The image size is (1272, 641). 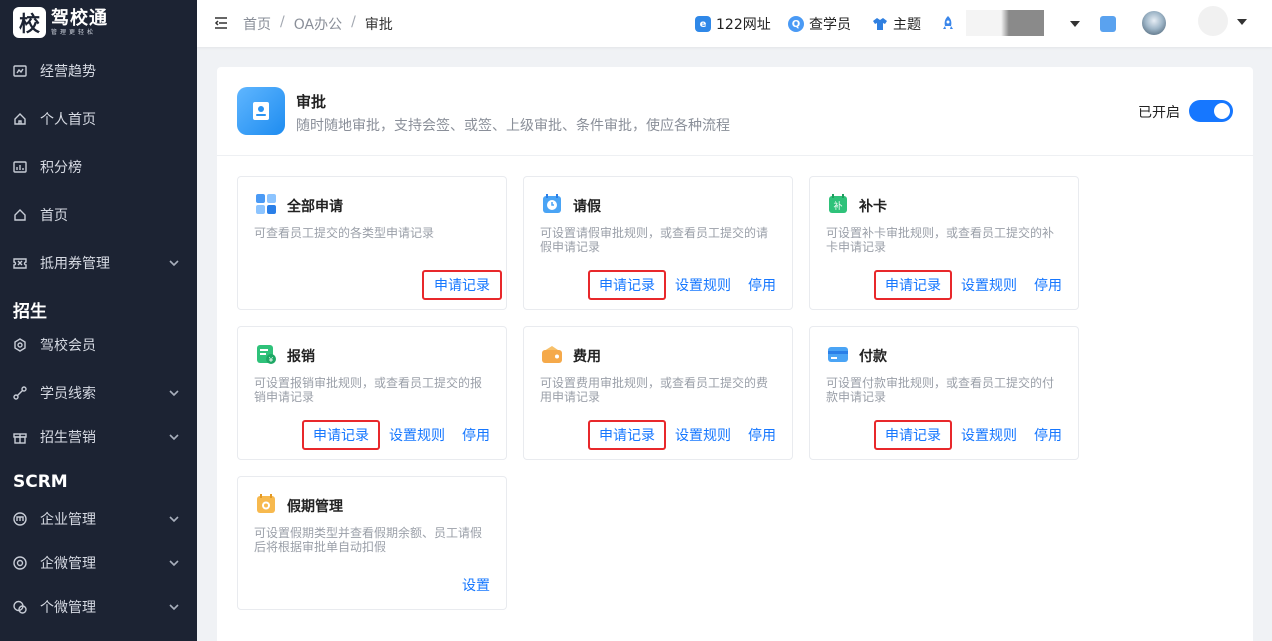 I want to click on card-desc: 可查看员工提交的各类型申请记录, so click(x=344, y=233).